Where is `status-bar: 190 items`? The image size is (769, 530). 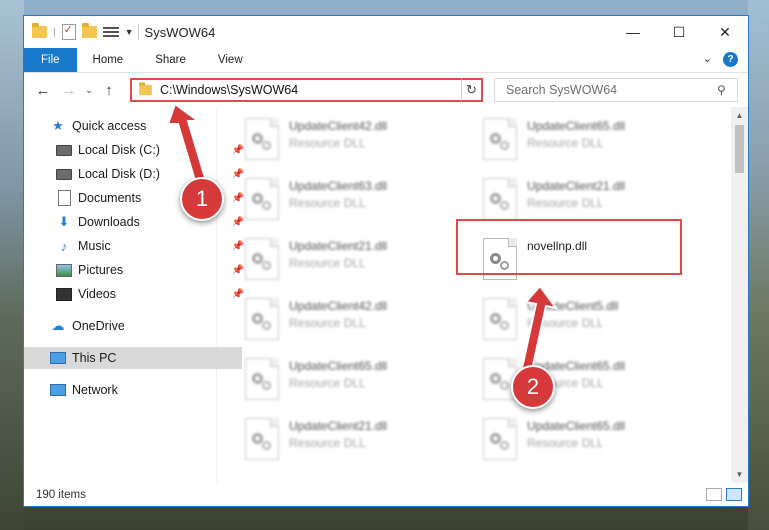 status-bar: 190 items is located at coordinates (386, 495).